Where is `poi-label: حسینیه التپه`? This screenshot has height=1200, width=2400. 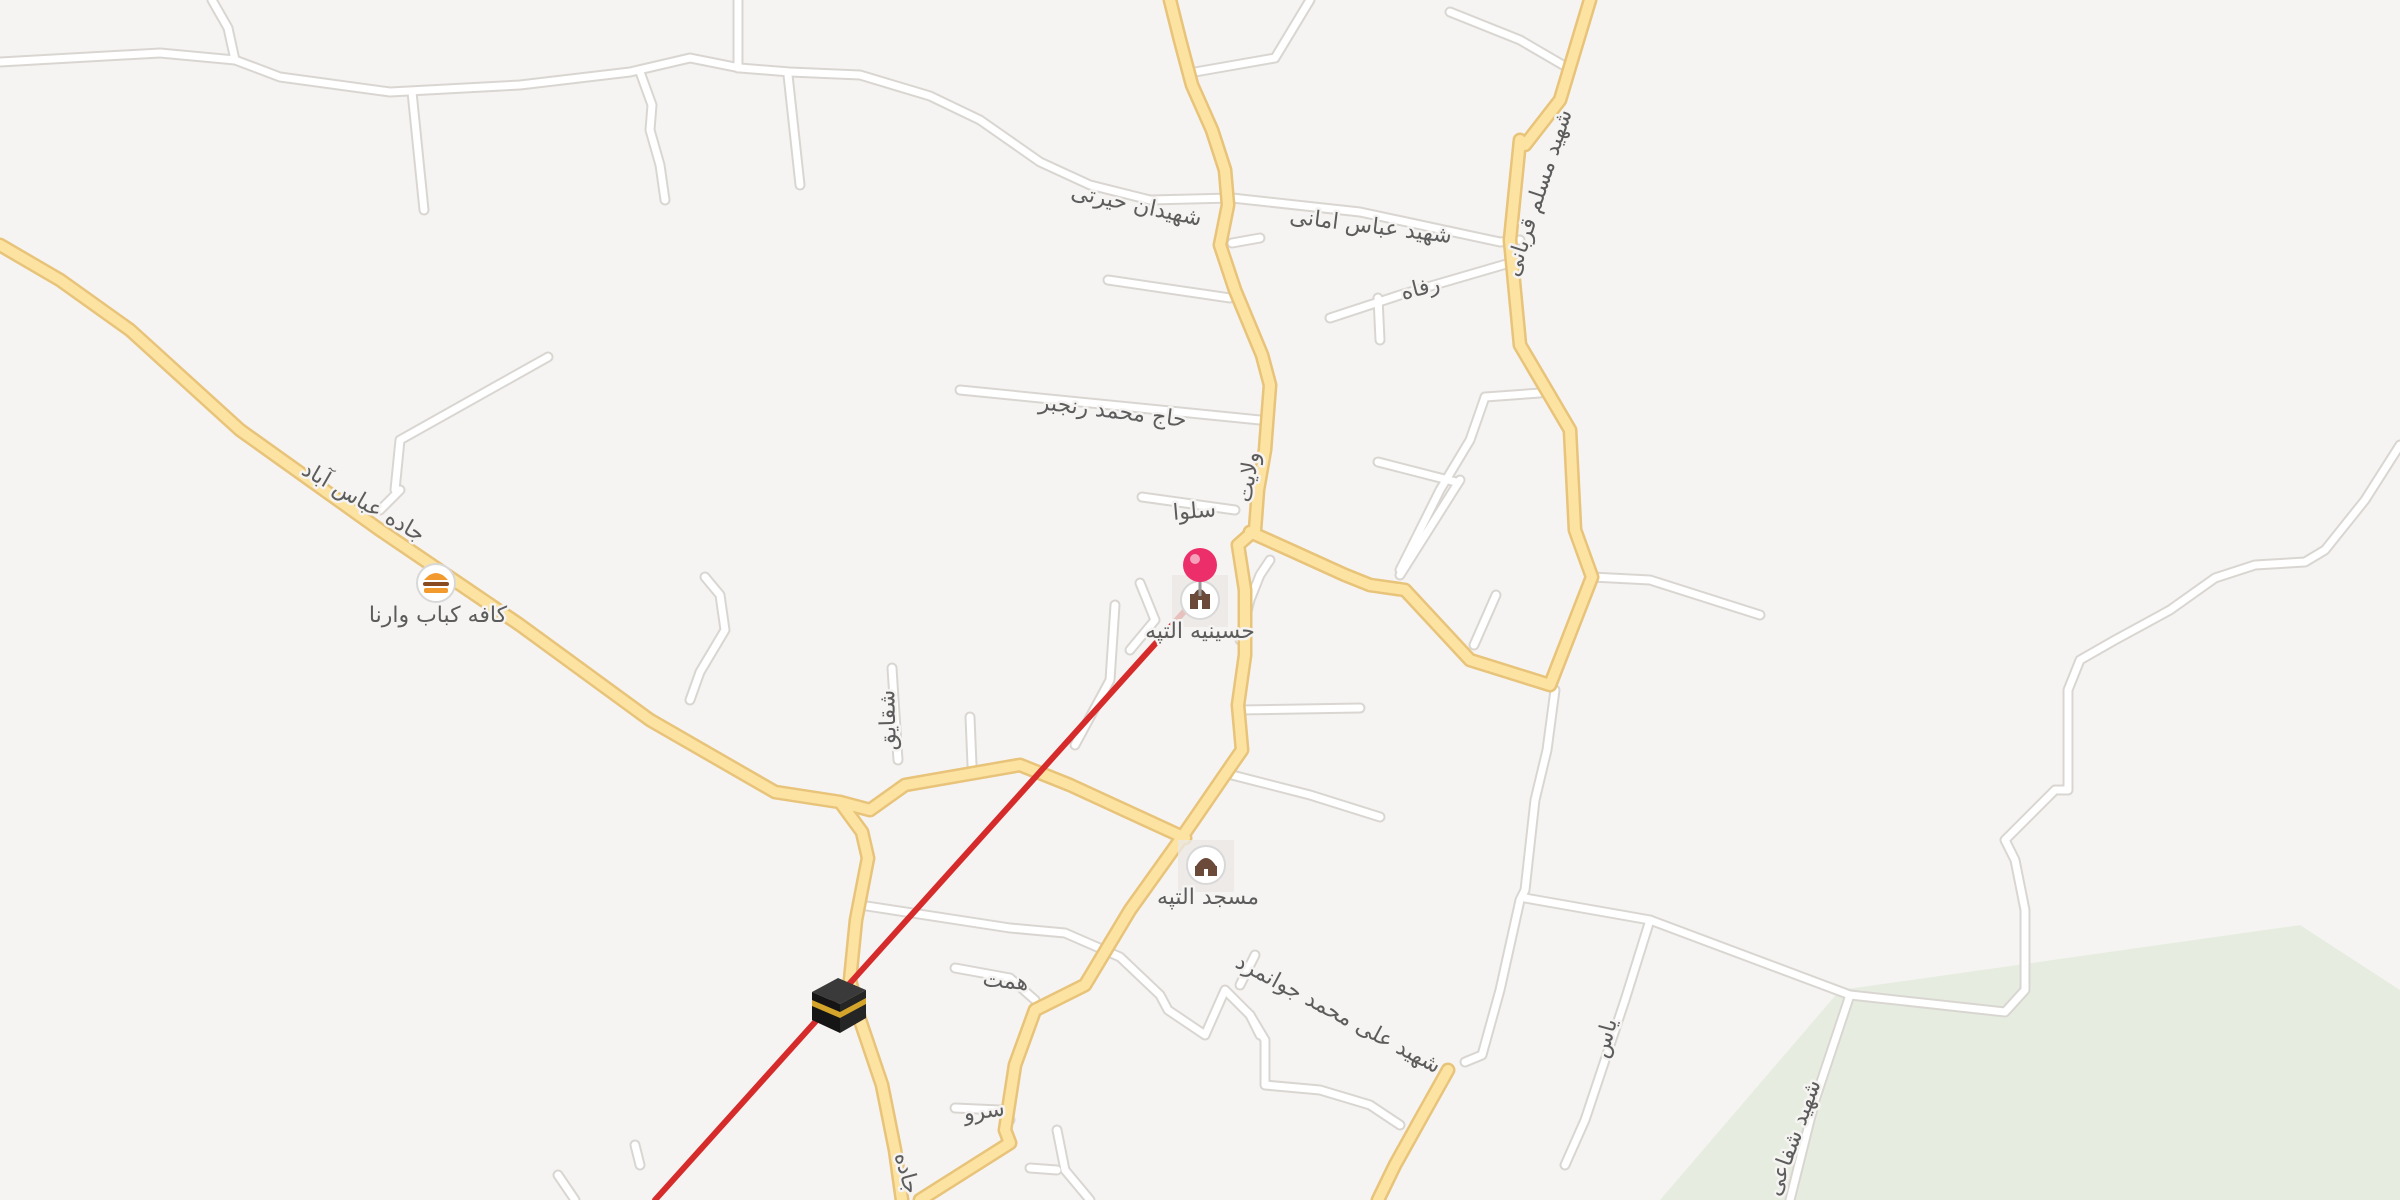 poi-label: حسینیه التپه is located at coordinates (1200, 631).